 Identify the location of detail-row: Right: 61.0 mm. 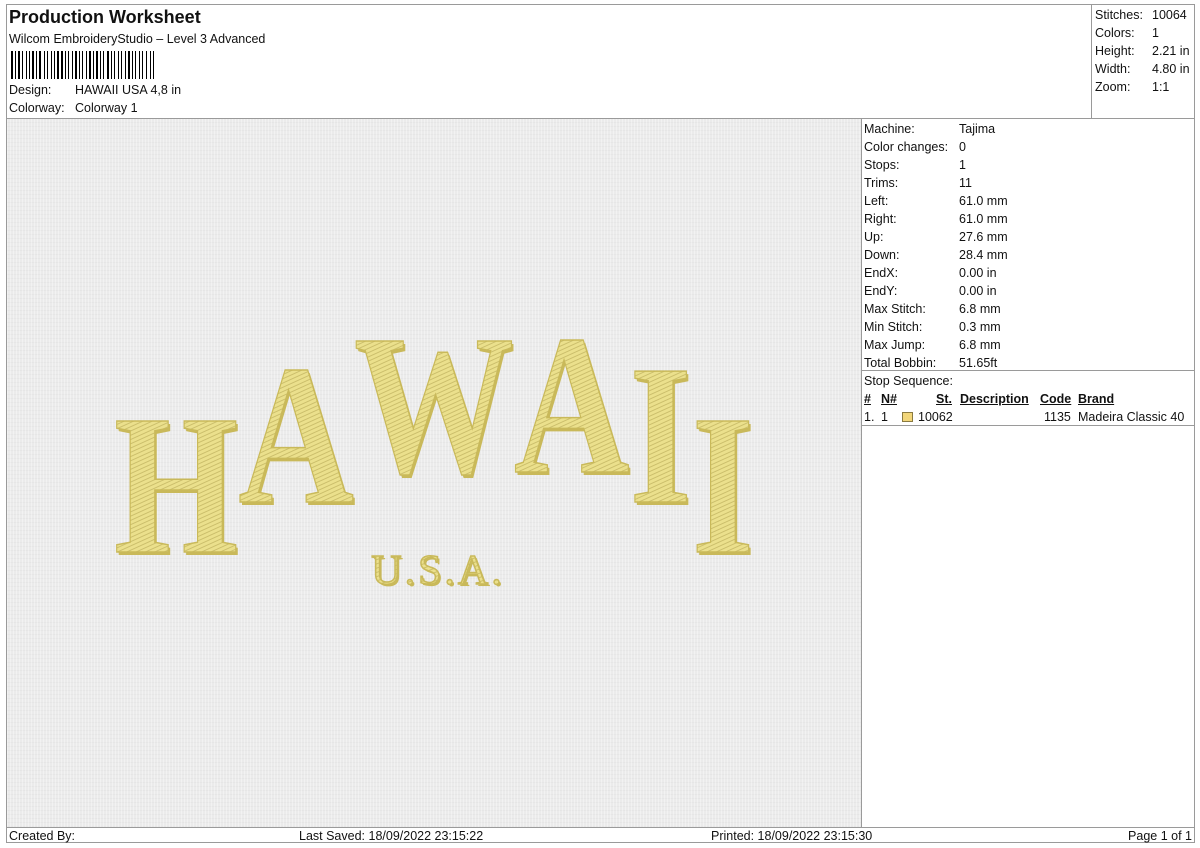
(936, 219).